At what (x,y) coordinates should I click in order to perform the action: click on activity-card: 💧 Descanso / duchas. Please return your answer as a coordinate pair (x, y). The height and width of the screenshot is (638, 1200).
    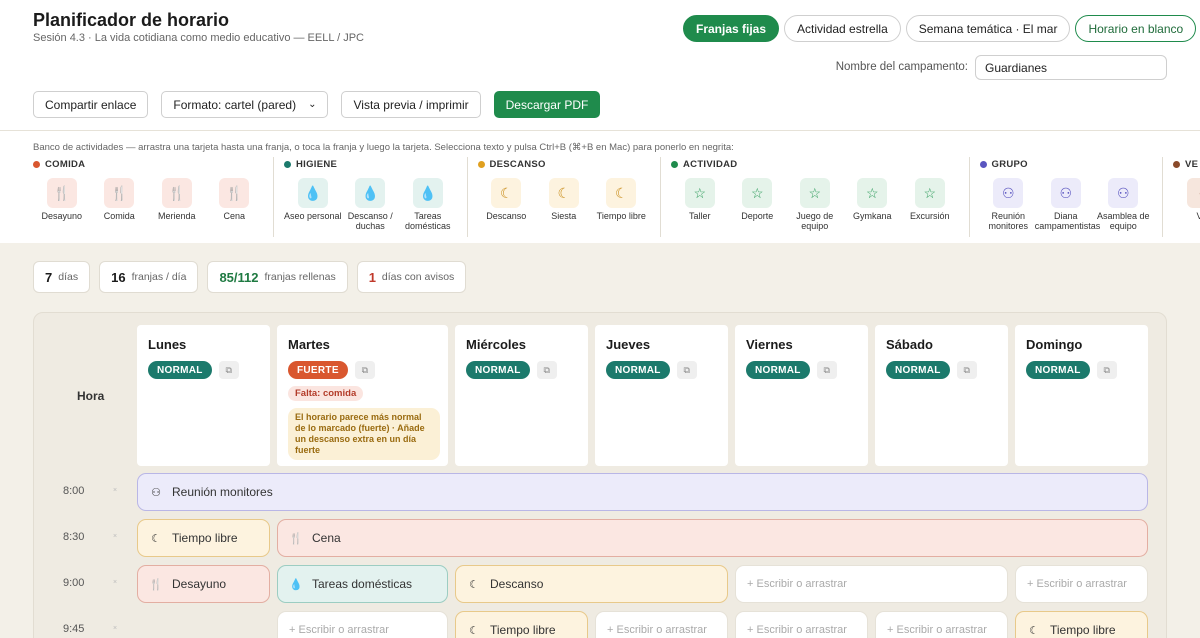
    Looking at the image, I should click on (371, 204).